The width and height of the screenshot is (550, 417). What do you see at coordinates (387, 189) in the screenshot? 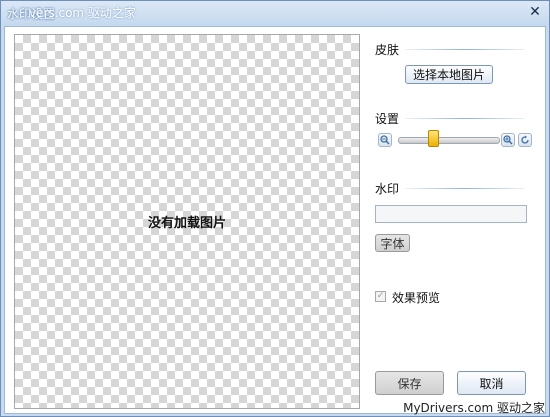
I see `watermark-label: 水印` at bounding box center [387, 189].